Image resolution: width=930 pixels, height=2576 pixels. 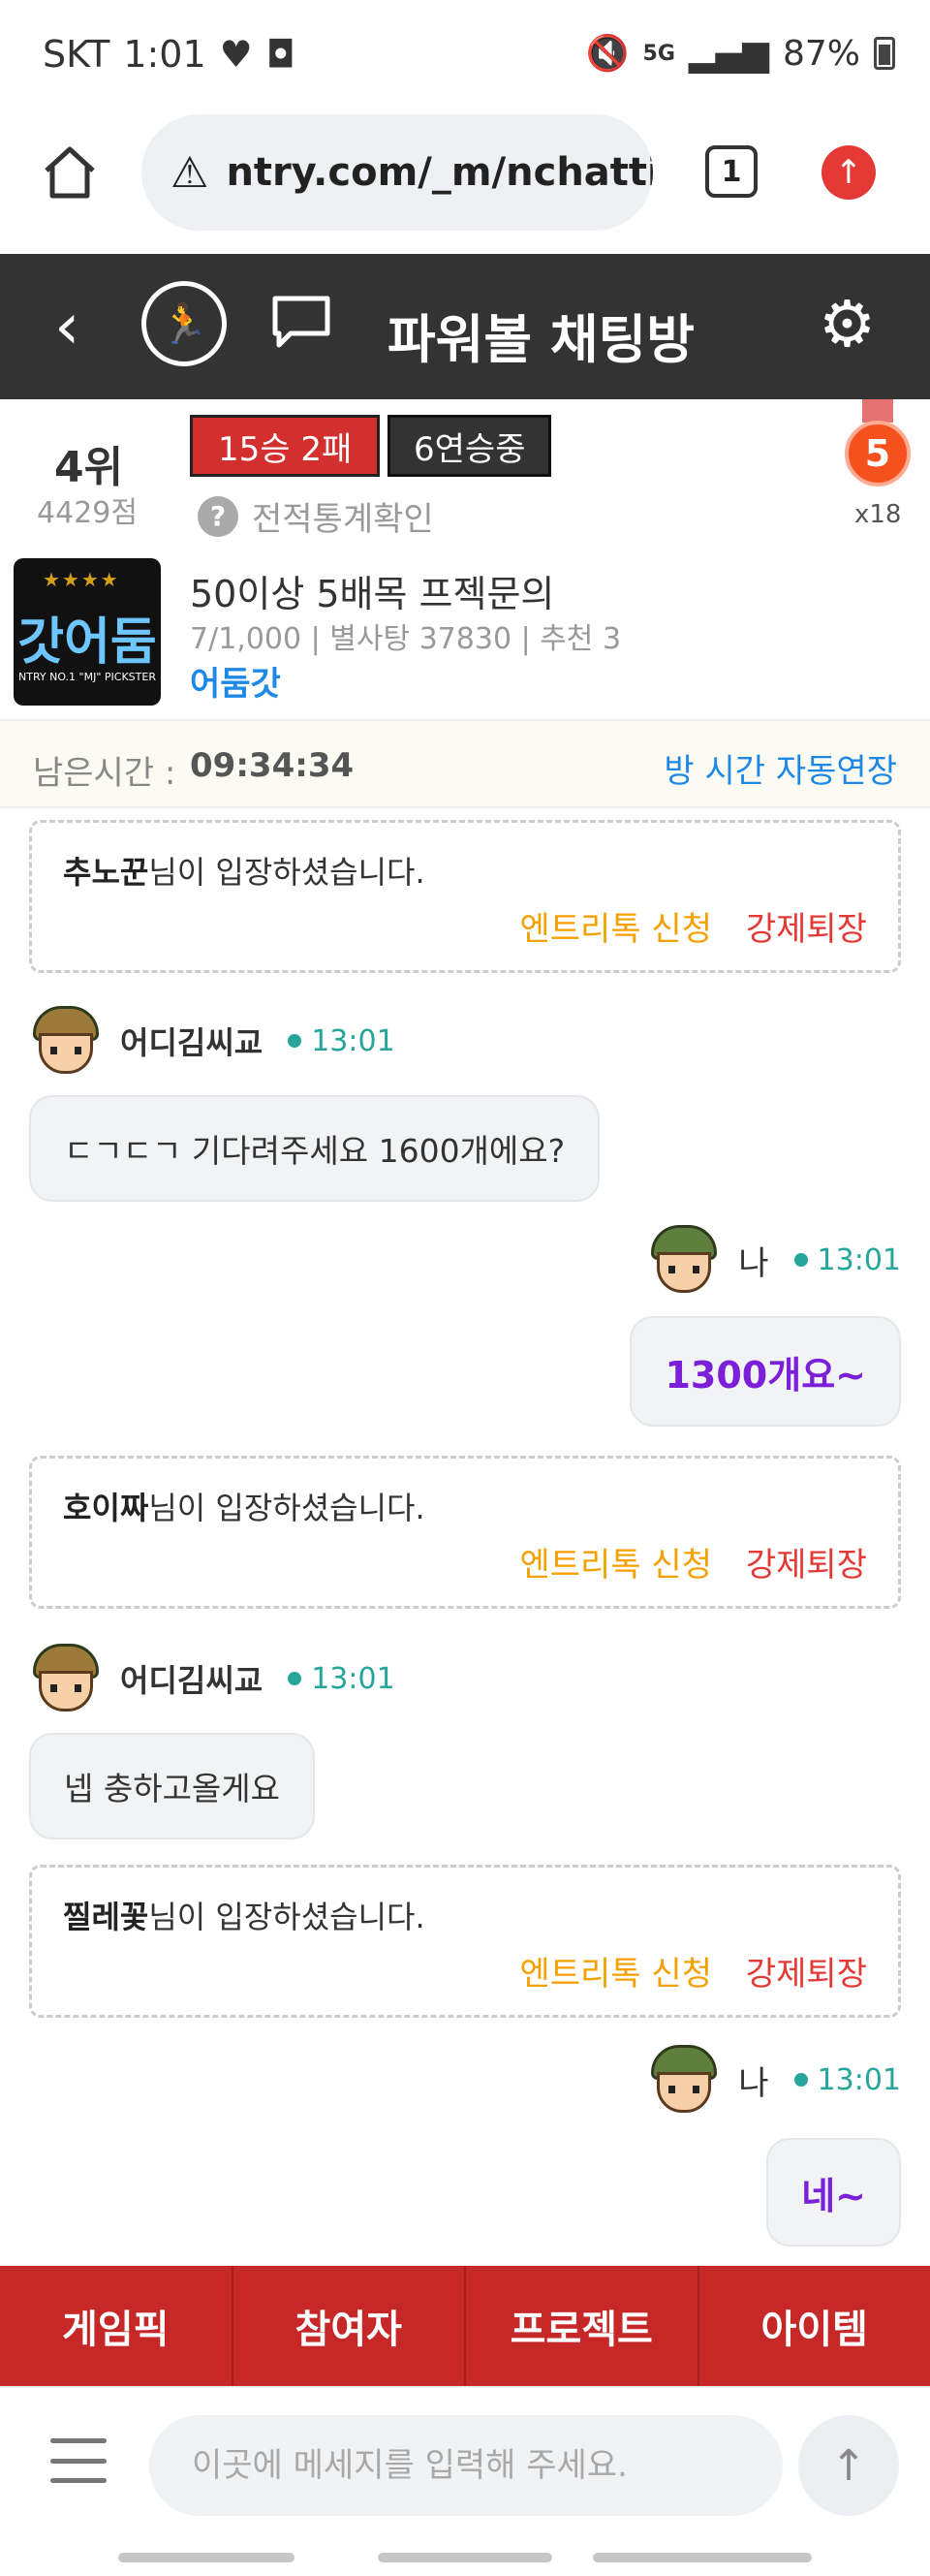 I want to click on bottom-tab-bar: 게임픽 참여자 프로젝트 아이템, so click(x=465, y=2326).